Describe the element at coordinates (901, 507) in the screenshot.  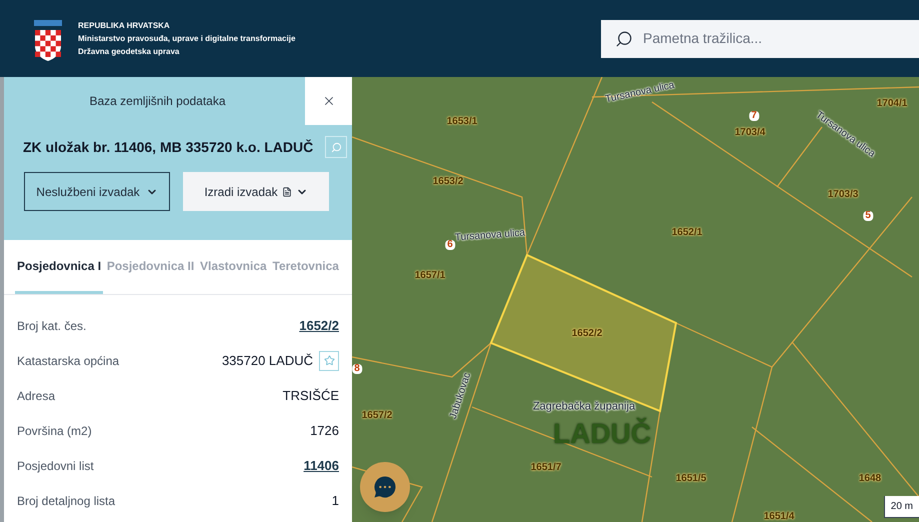
I see `map-scale: 20 m` at that location.